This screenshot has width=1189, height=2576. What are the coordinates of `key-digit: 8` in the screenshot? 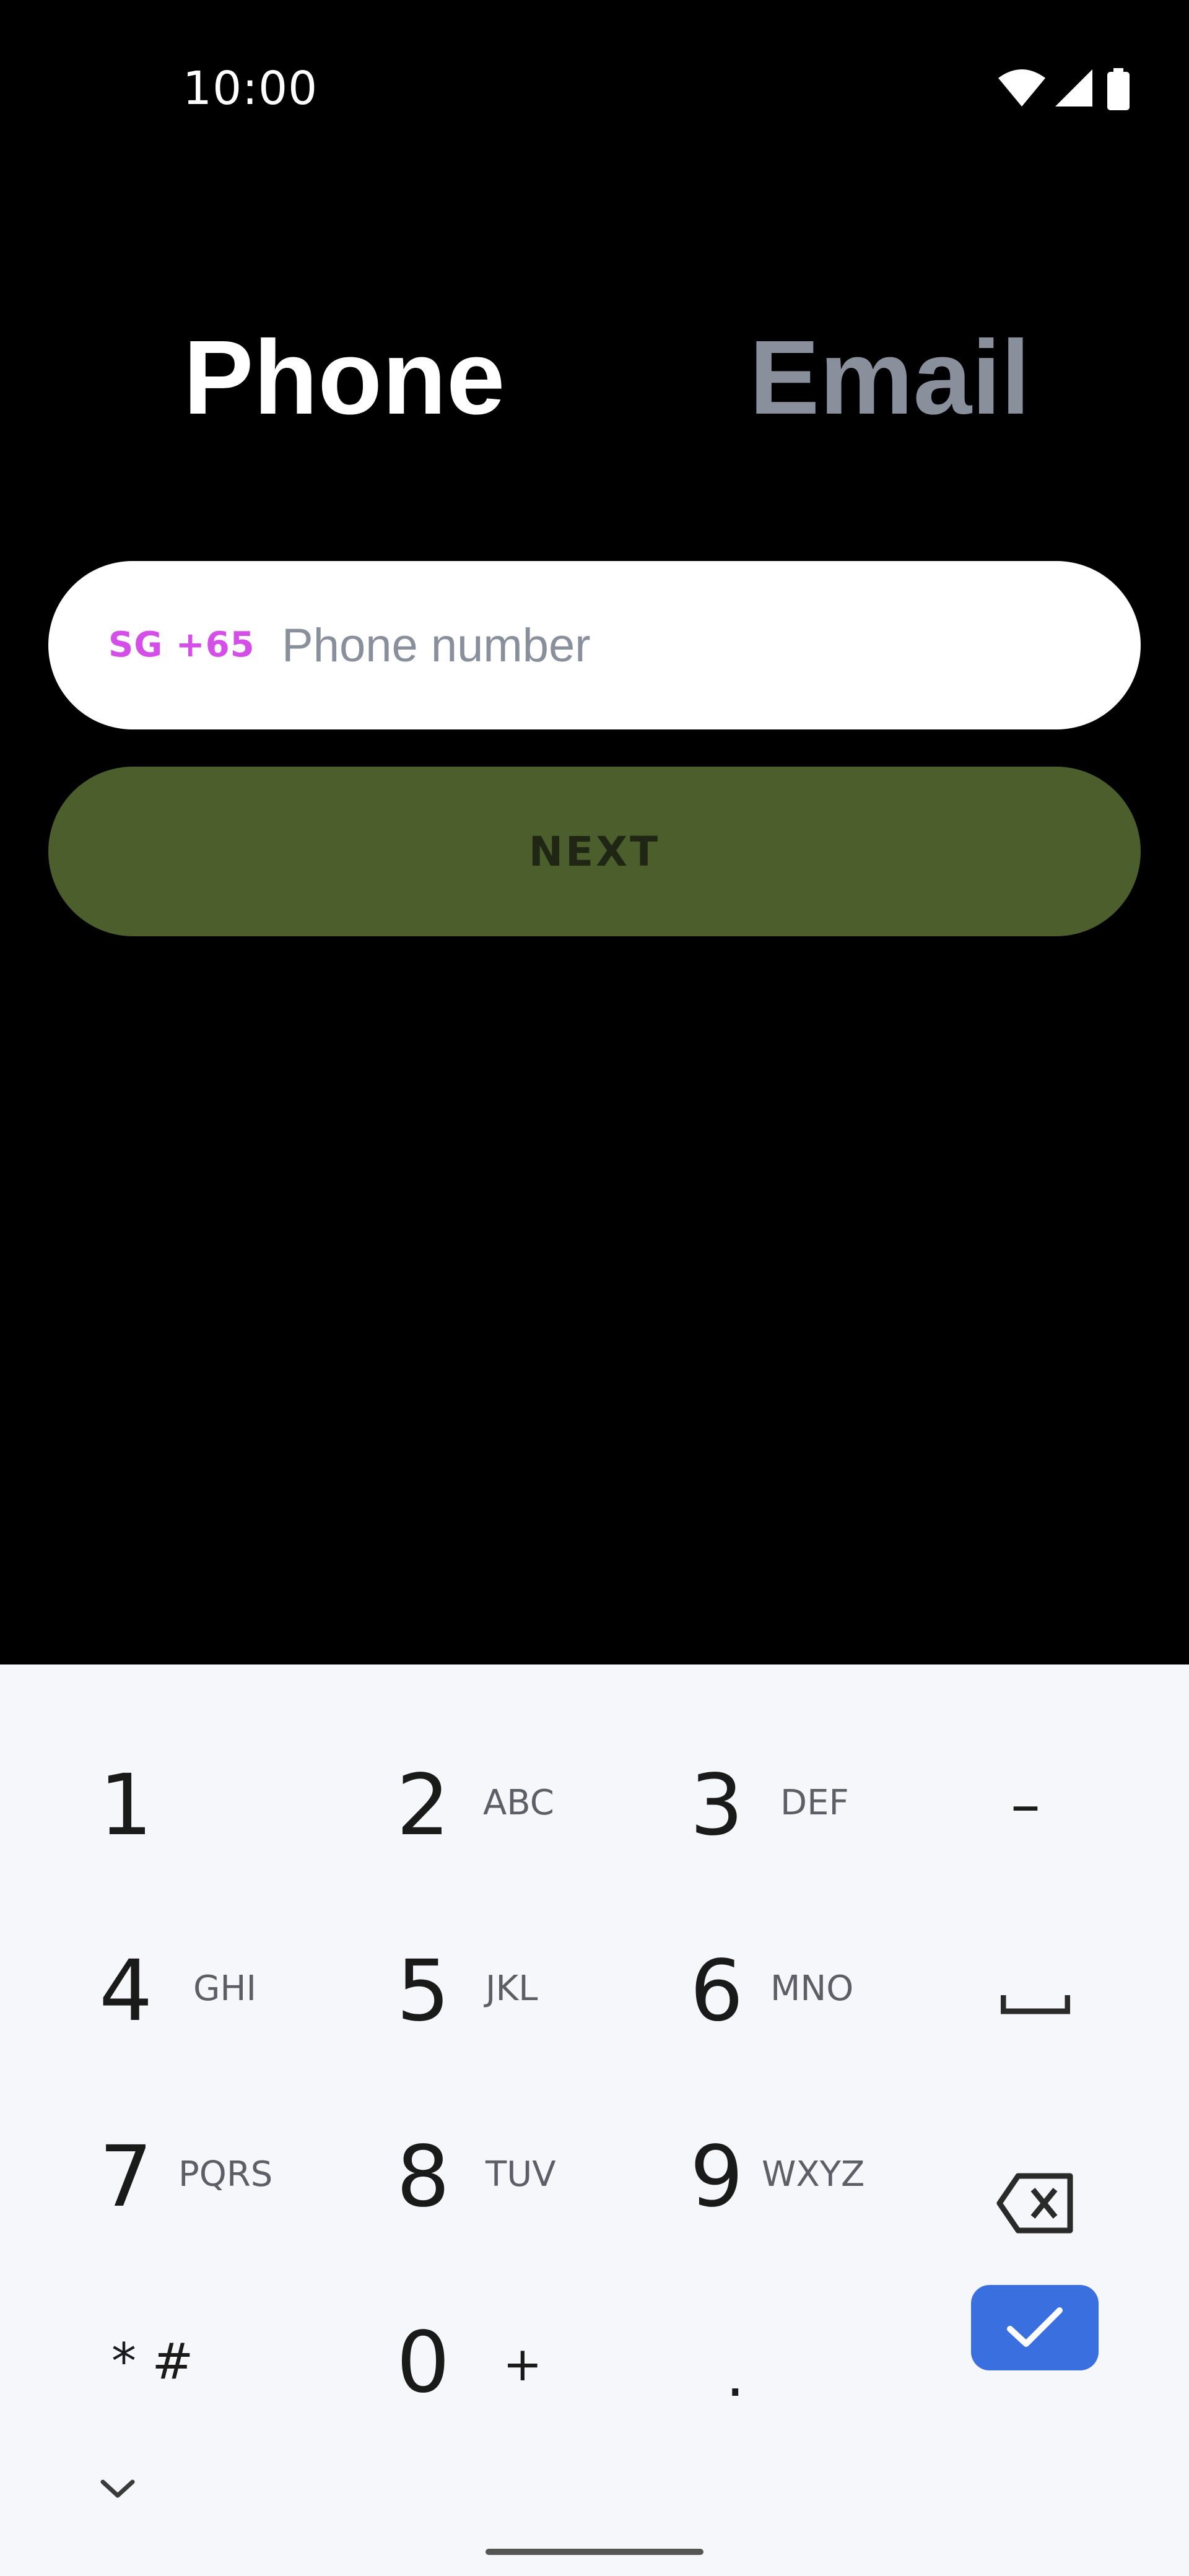 It's located at (423, 2177).